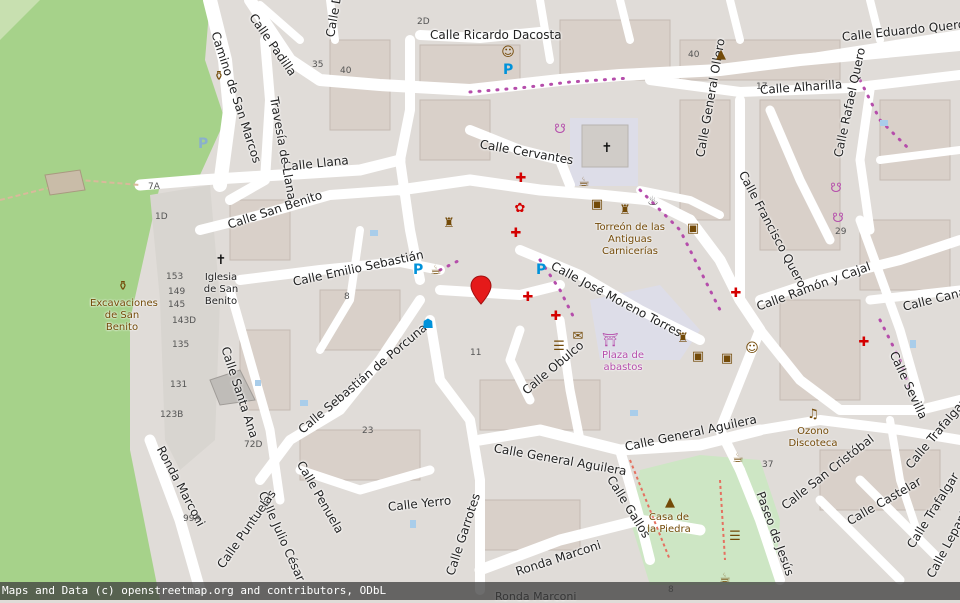  I want to click on house-number: 135, so click(181, 345).